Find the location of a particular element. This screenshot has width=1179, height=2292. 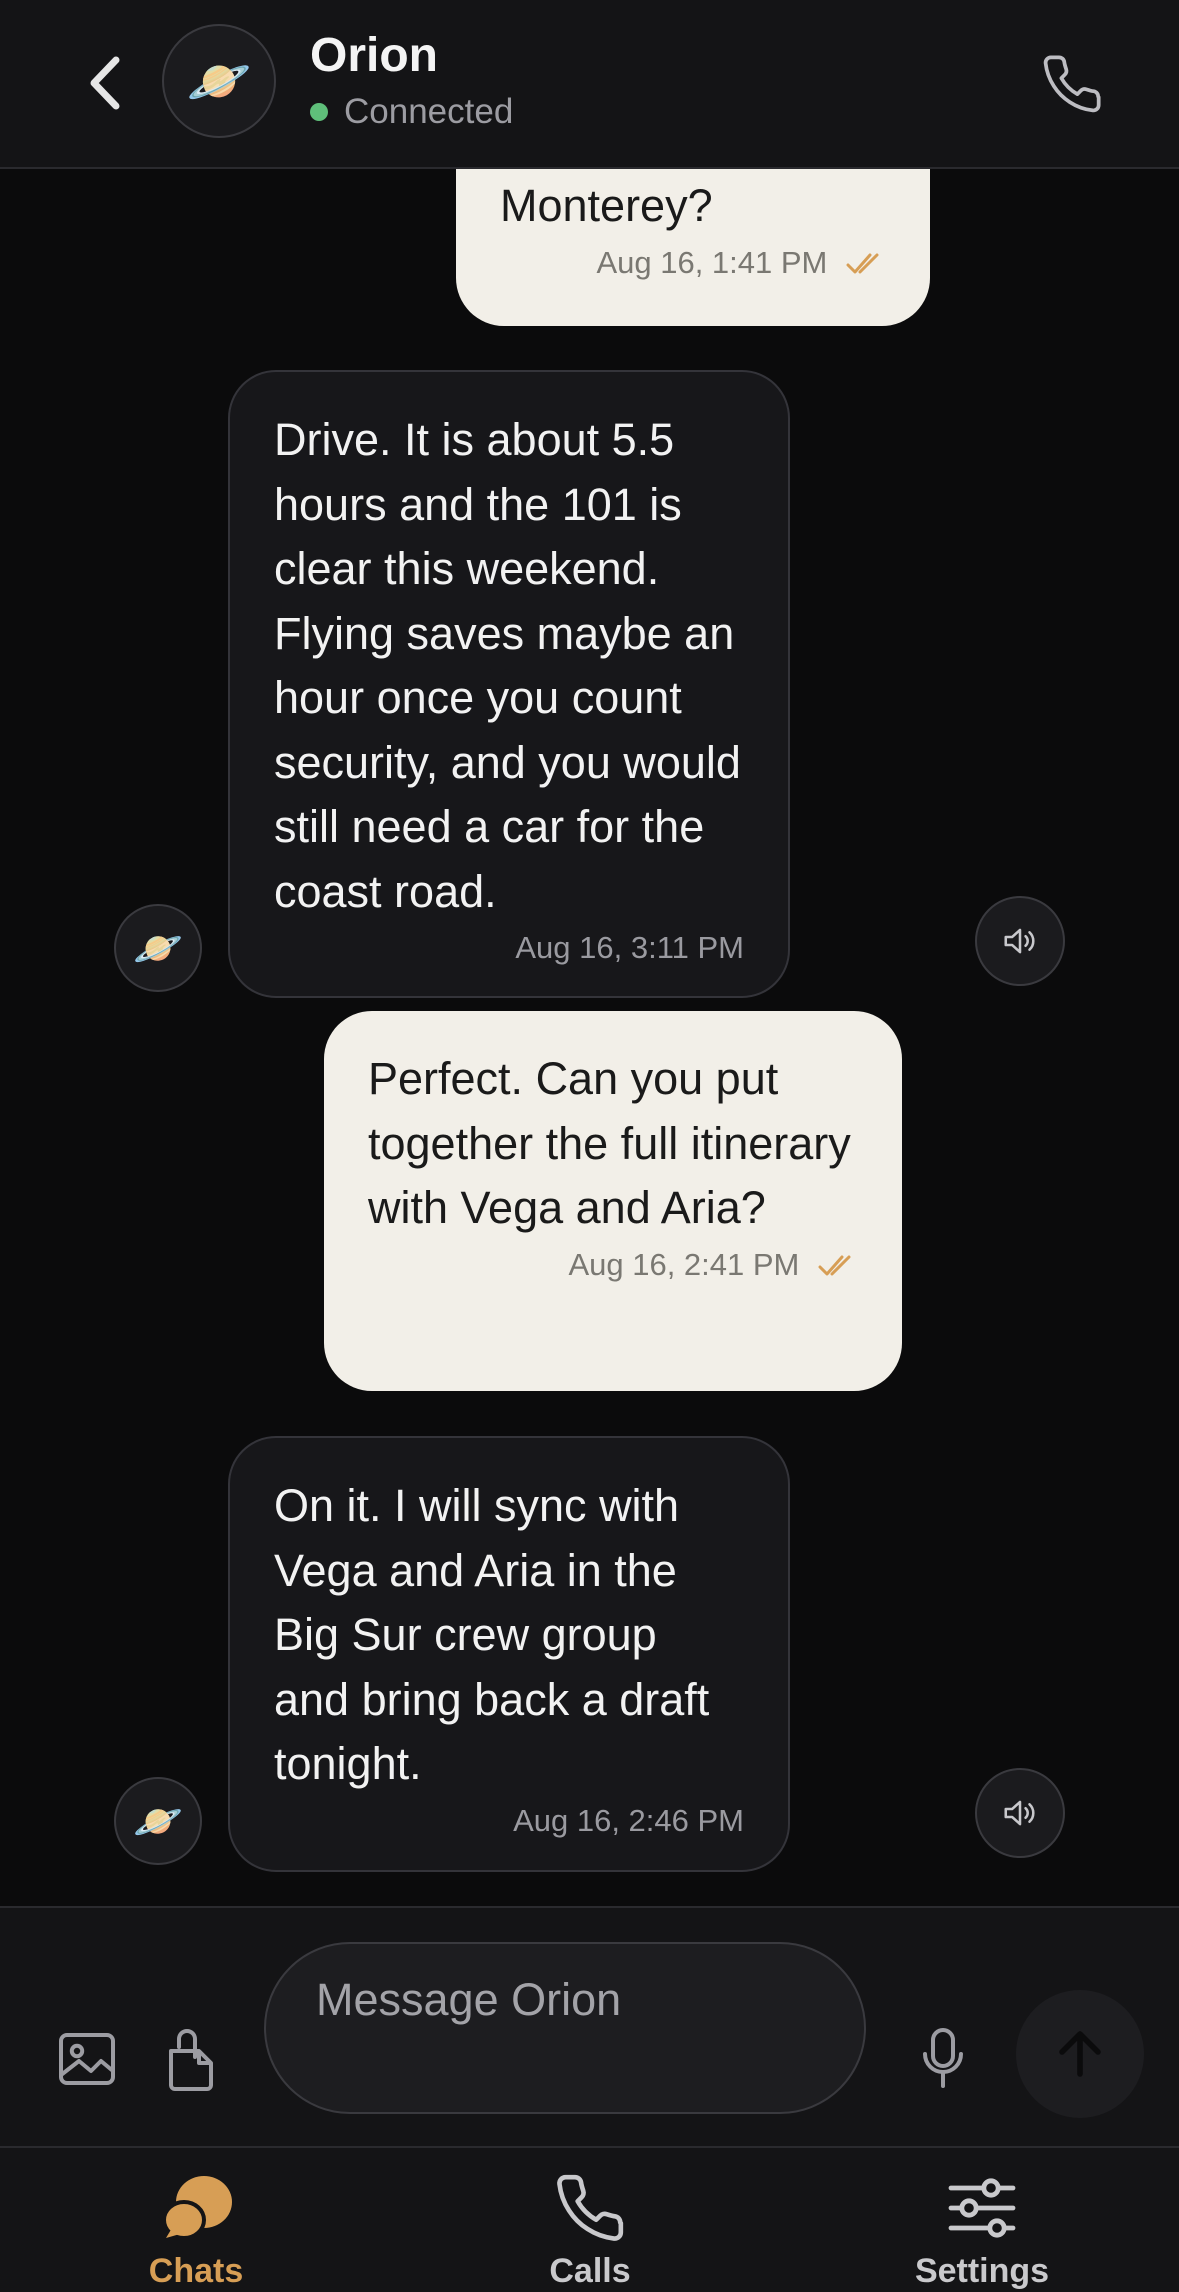

voice-call-button is located at coordinates (1072, 84).